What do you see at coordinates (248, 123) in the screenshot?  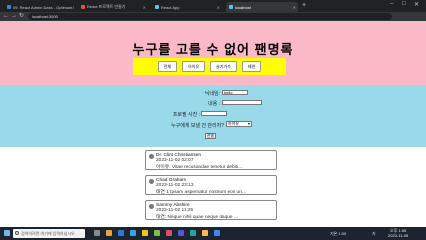 I see `chevron-down-icon: ▾` at bounding box center [248, 123].